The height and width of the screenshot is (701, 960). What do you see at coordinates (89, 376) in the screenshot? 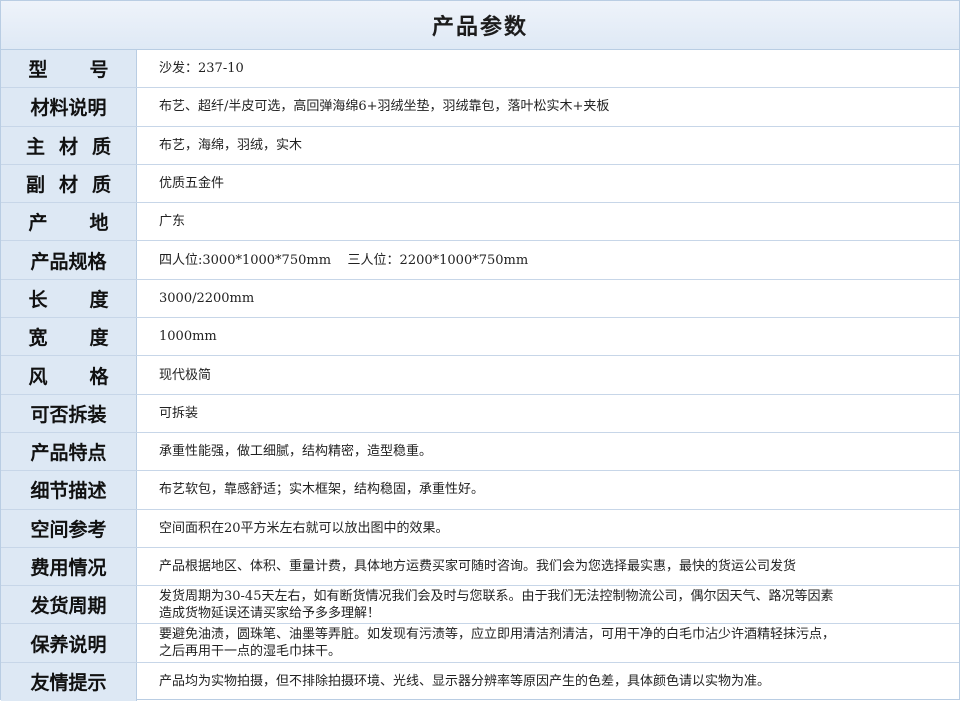
I see `param-label: 风格` at bounding box center [89, 376].